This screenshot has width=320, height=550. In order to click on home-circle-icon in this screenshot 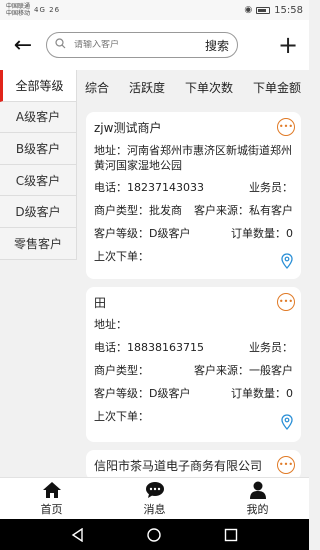, I will do `click(154, 534)`.